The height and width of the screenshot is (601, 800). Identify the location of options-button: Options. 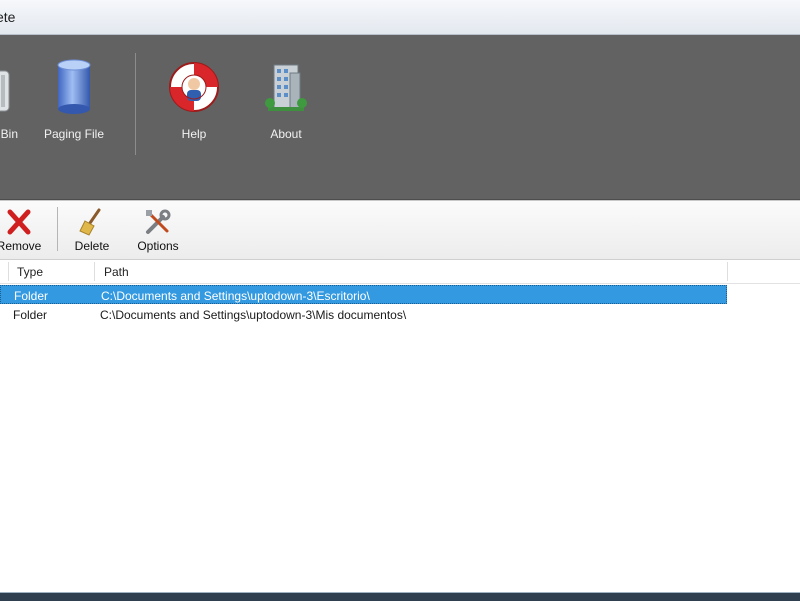
(158, 230).